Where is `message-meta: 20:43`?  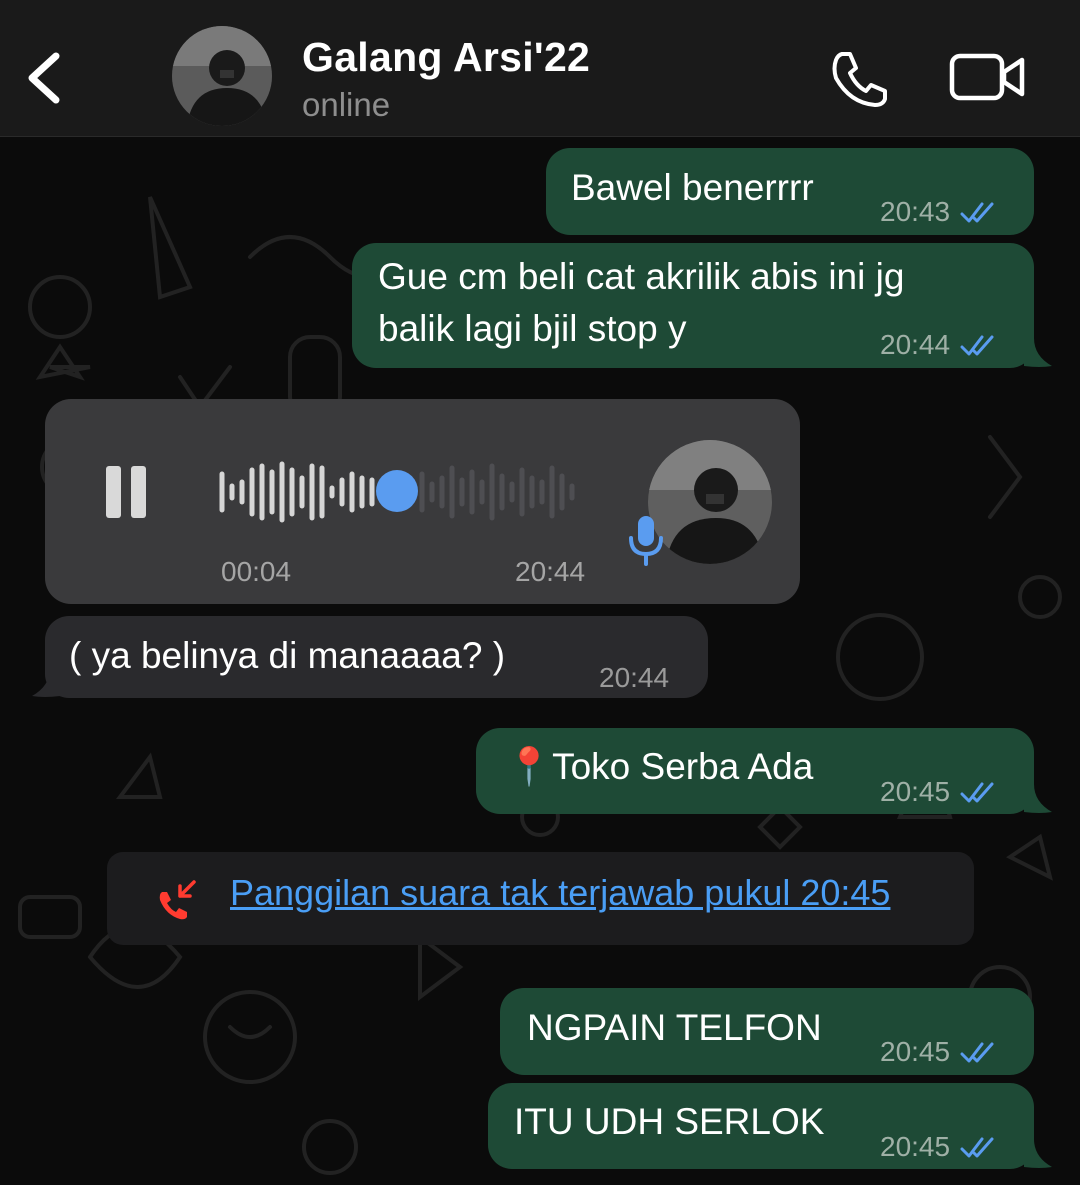 message-meta: 20:43 is located at coordinates (940, 212).